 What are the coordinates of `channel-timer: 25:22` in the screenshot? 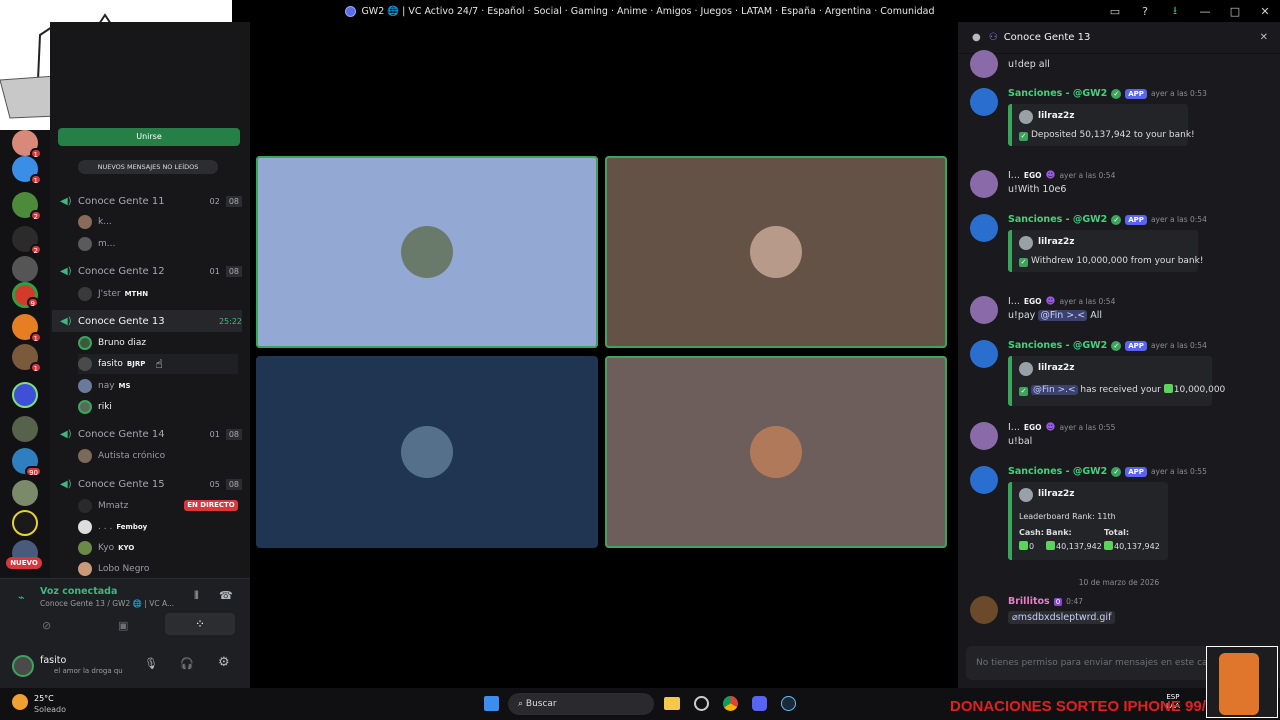 It's located at (230, 321).